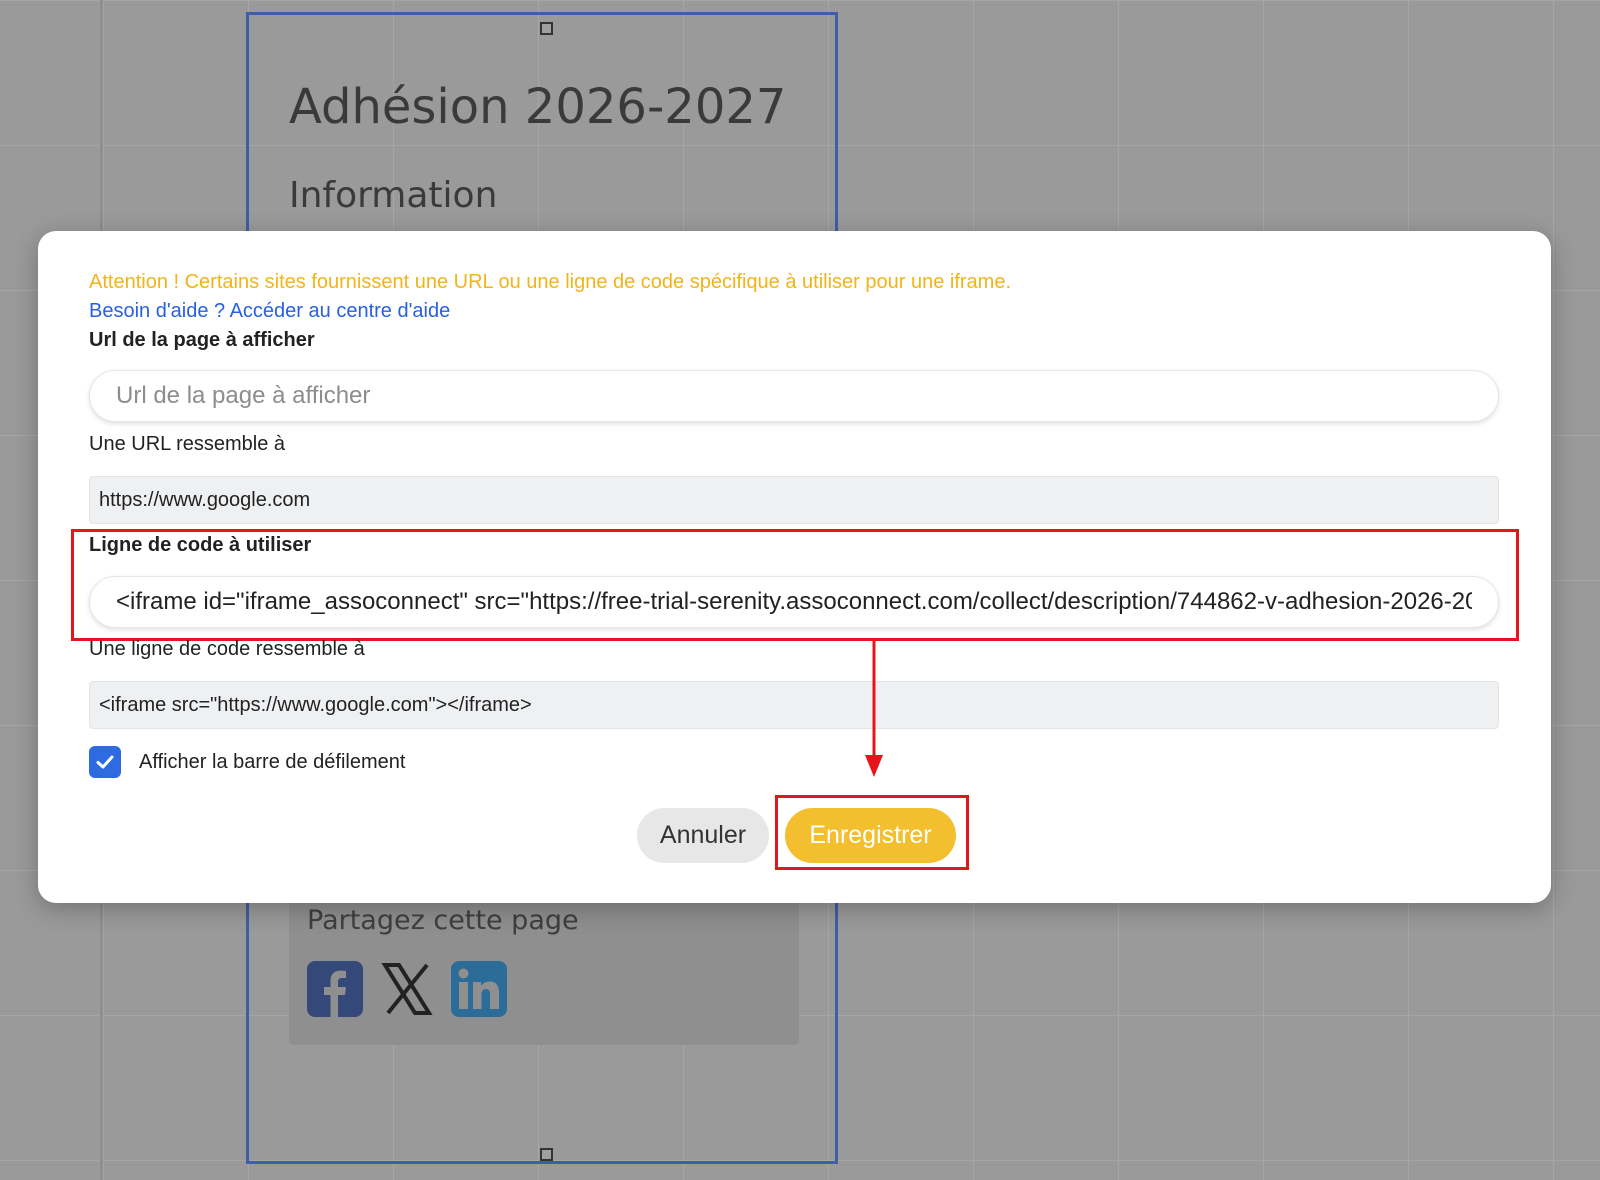 Image resolution: width=1600 pixels, height=1180 pixels. Describe the element at coordinates (443, 920) in the screenshot. I see `share-title: Partagez cette page` at that location.